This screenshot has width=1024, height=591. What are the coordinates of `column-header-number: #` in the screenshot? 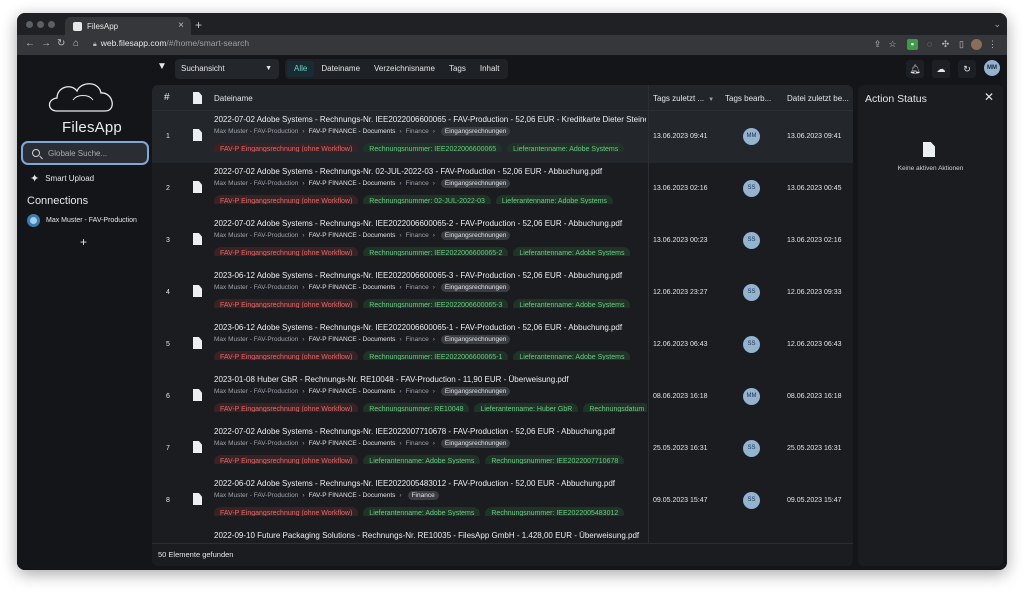 It's located at (167, 97).